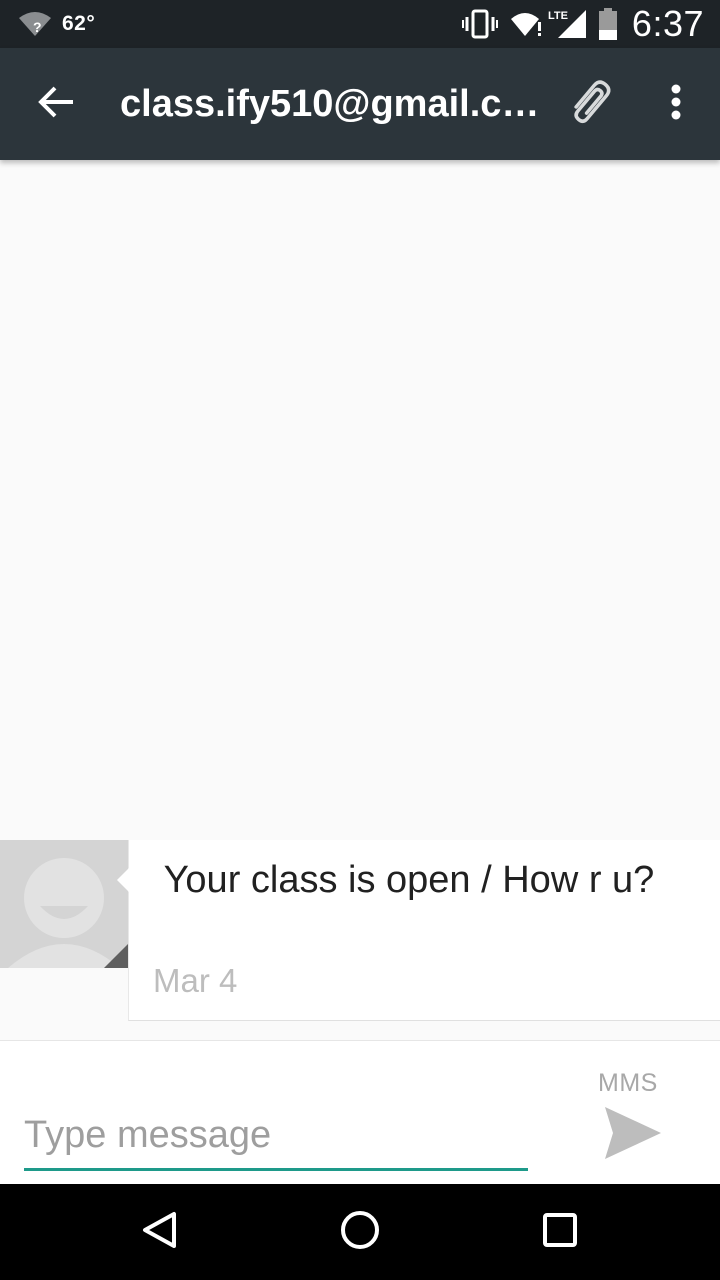 The height and width of the screenshot is (1280, 720). I want to click on paperclip-icon, so click(592, 104).